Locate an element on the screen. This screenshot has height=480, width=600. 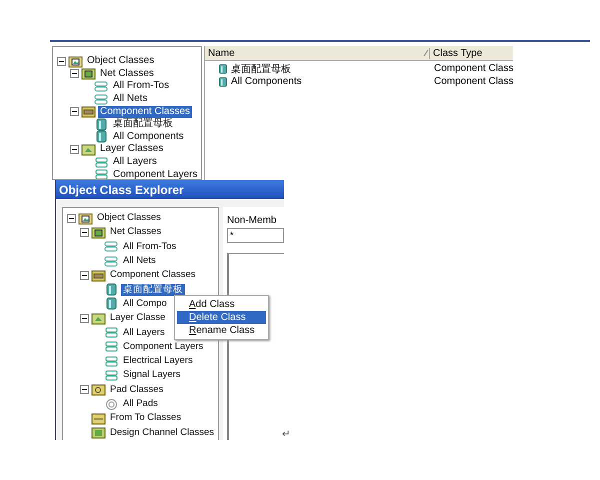
column-header: Class Type is located at coordinates (457, 53).